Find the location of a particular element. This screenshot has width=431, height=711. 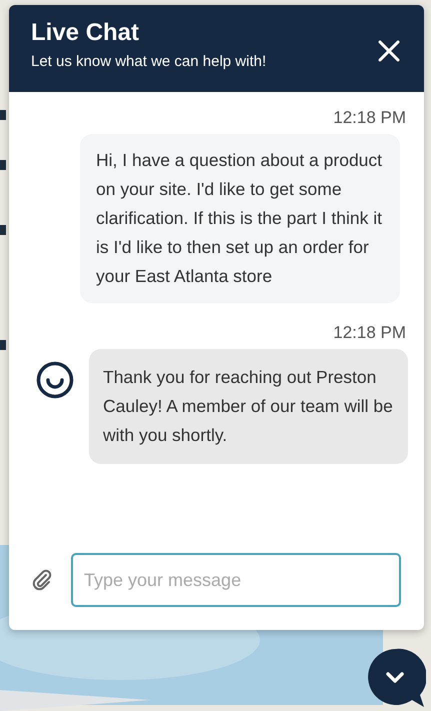

close-button is located at coordinates (389, 51).